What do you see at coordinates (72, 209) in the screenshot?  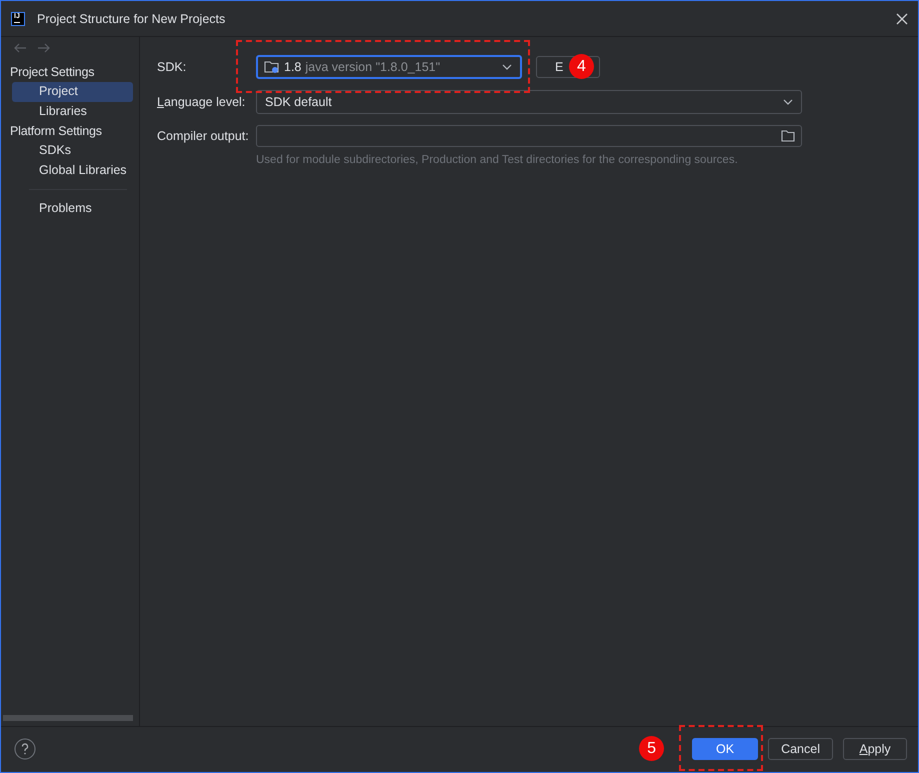 I see `sidebar-item: Problems` at bounding box center [72, 209].